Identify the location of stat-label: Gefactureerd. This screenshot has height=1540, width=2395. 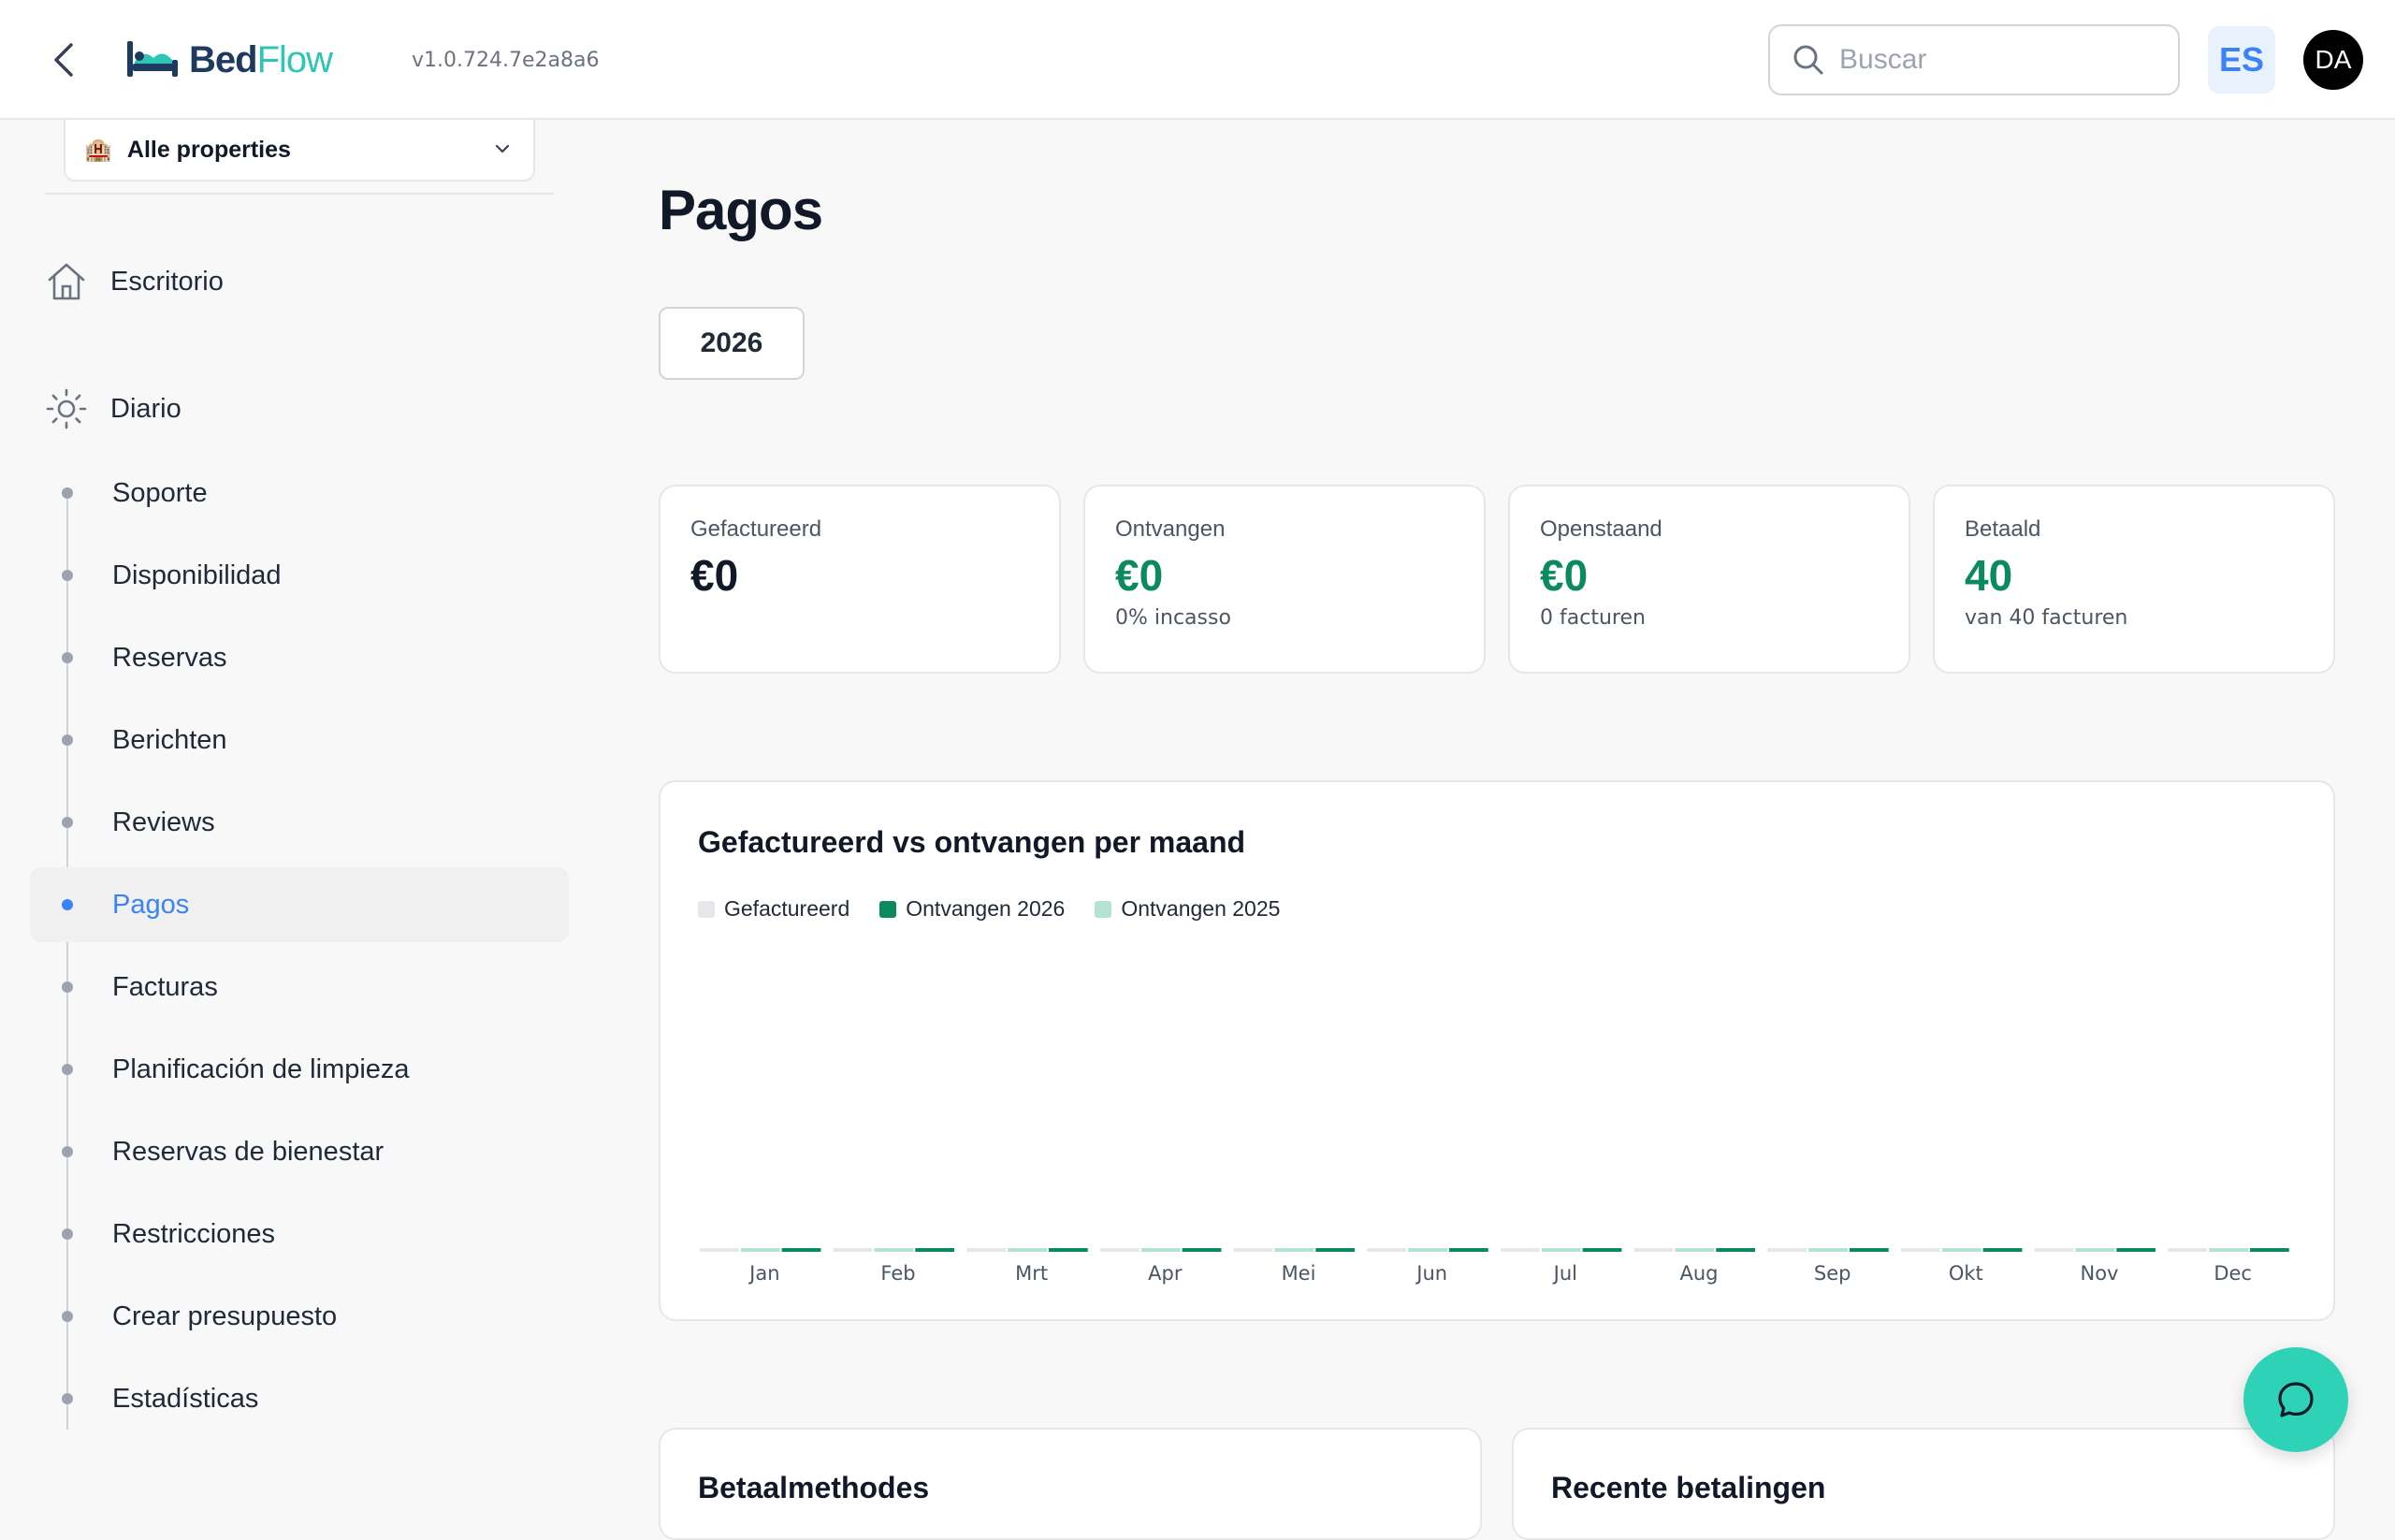
(756, 529).